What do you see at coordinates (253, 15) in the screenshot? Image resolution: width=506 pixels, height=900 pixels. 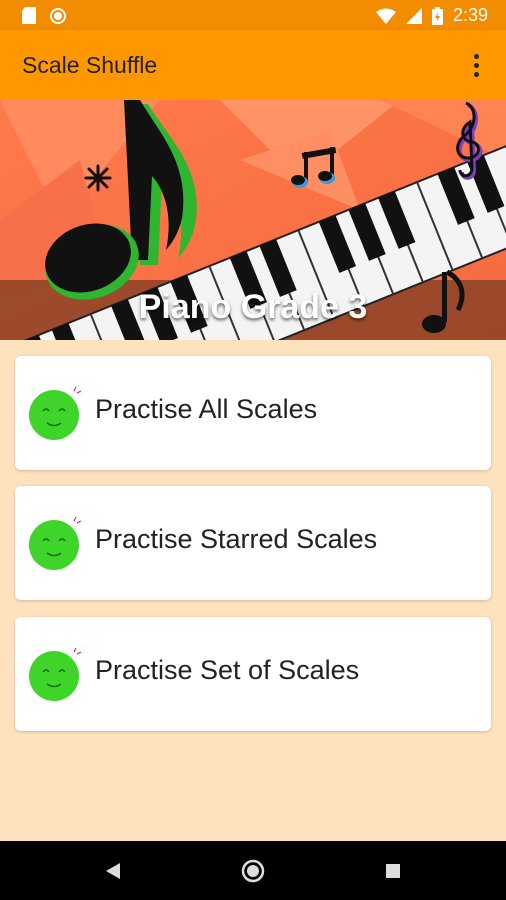 I see `status-bar: 2:39` at bounding box center [253, 15].